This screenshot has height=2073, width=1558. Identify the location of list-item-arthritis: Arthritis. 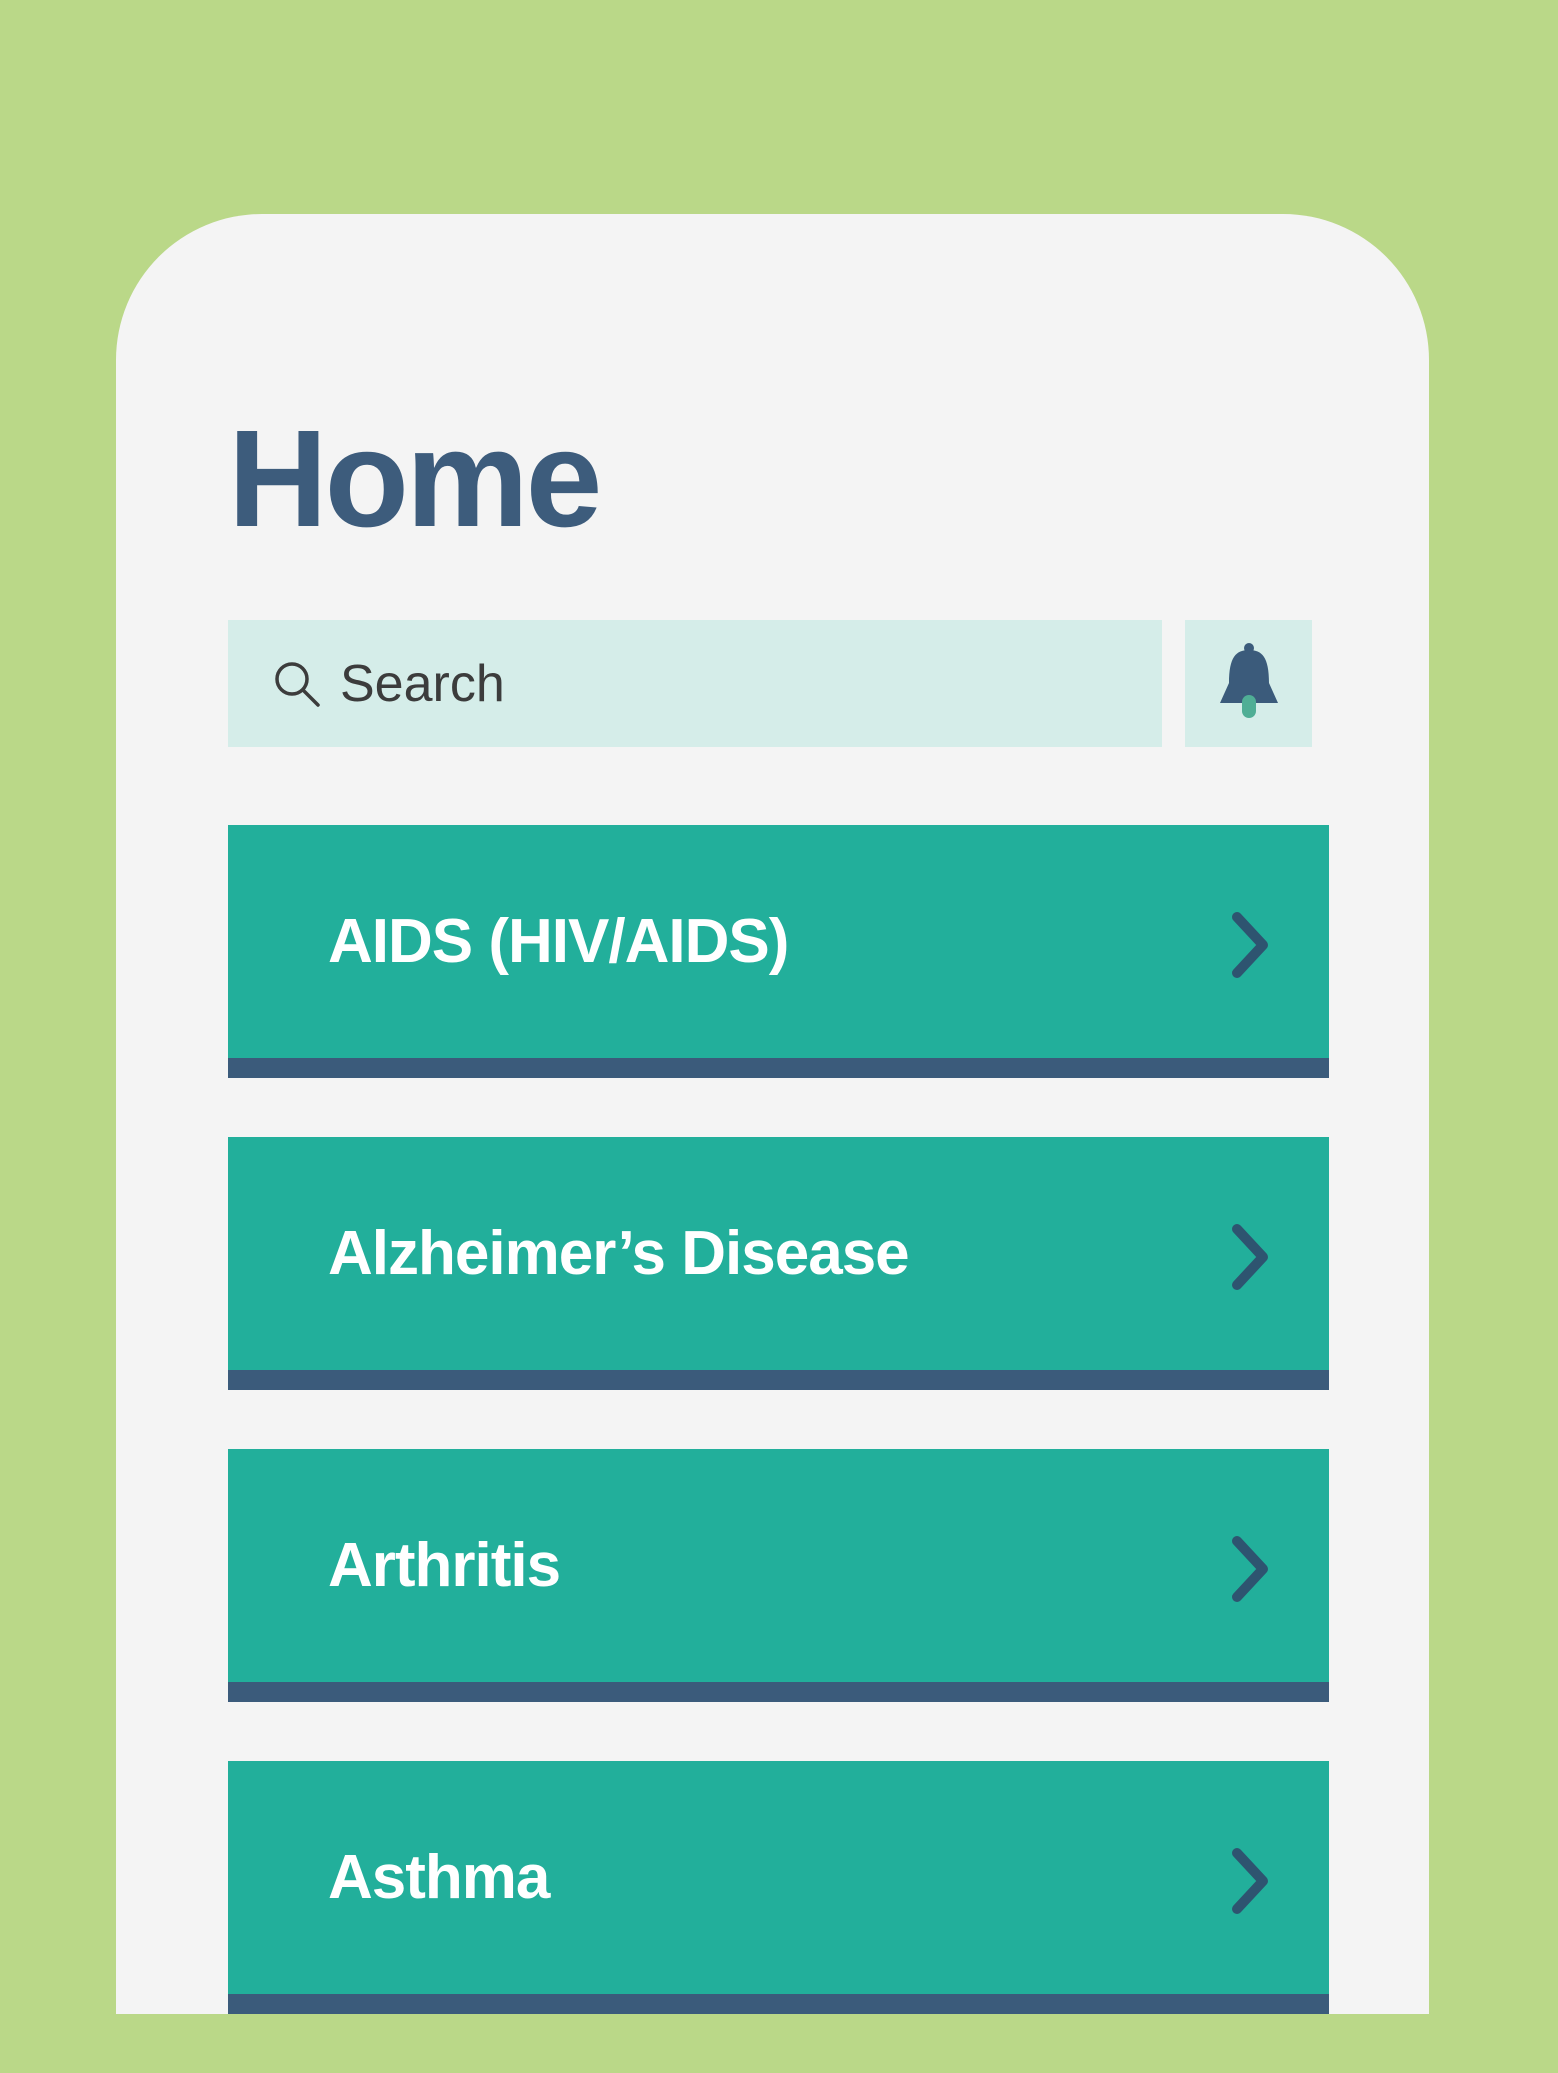
(778, 1575).